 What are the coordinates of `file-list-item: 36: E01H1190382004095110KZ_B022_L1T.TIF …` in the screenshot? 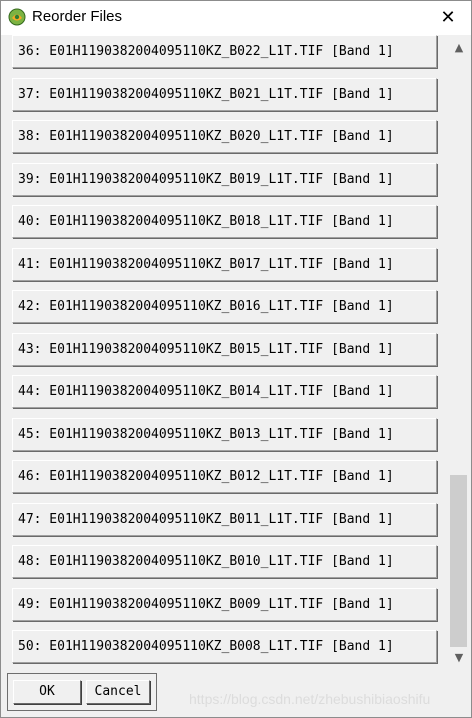 It's located at (224, 51).